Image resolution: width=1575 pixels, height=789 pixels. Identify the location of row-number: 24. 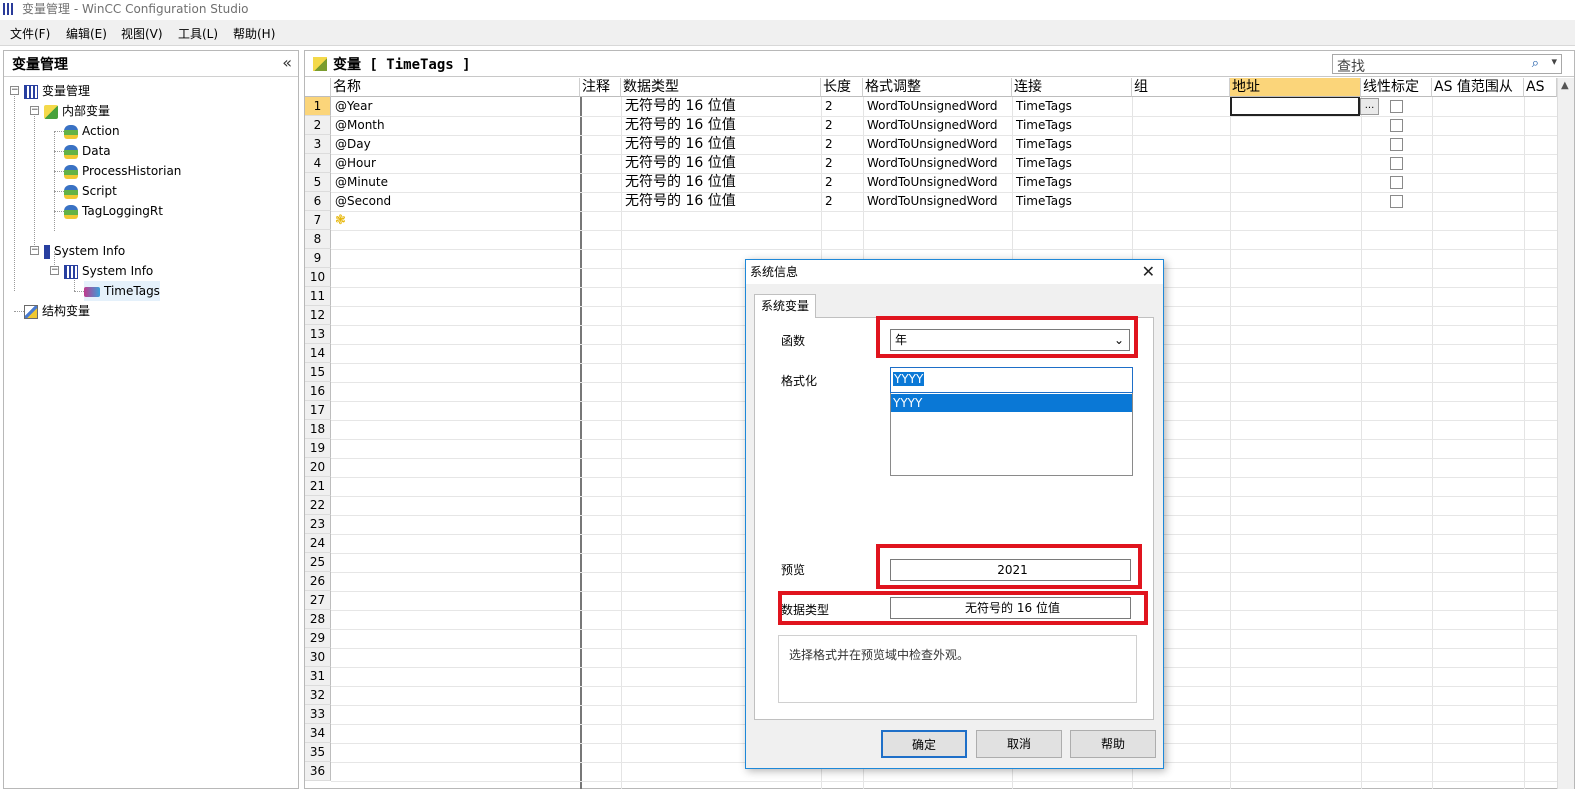
(318, 543).